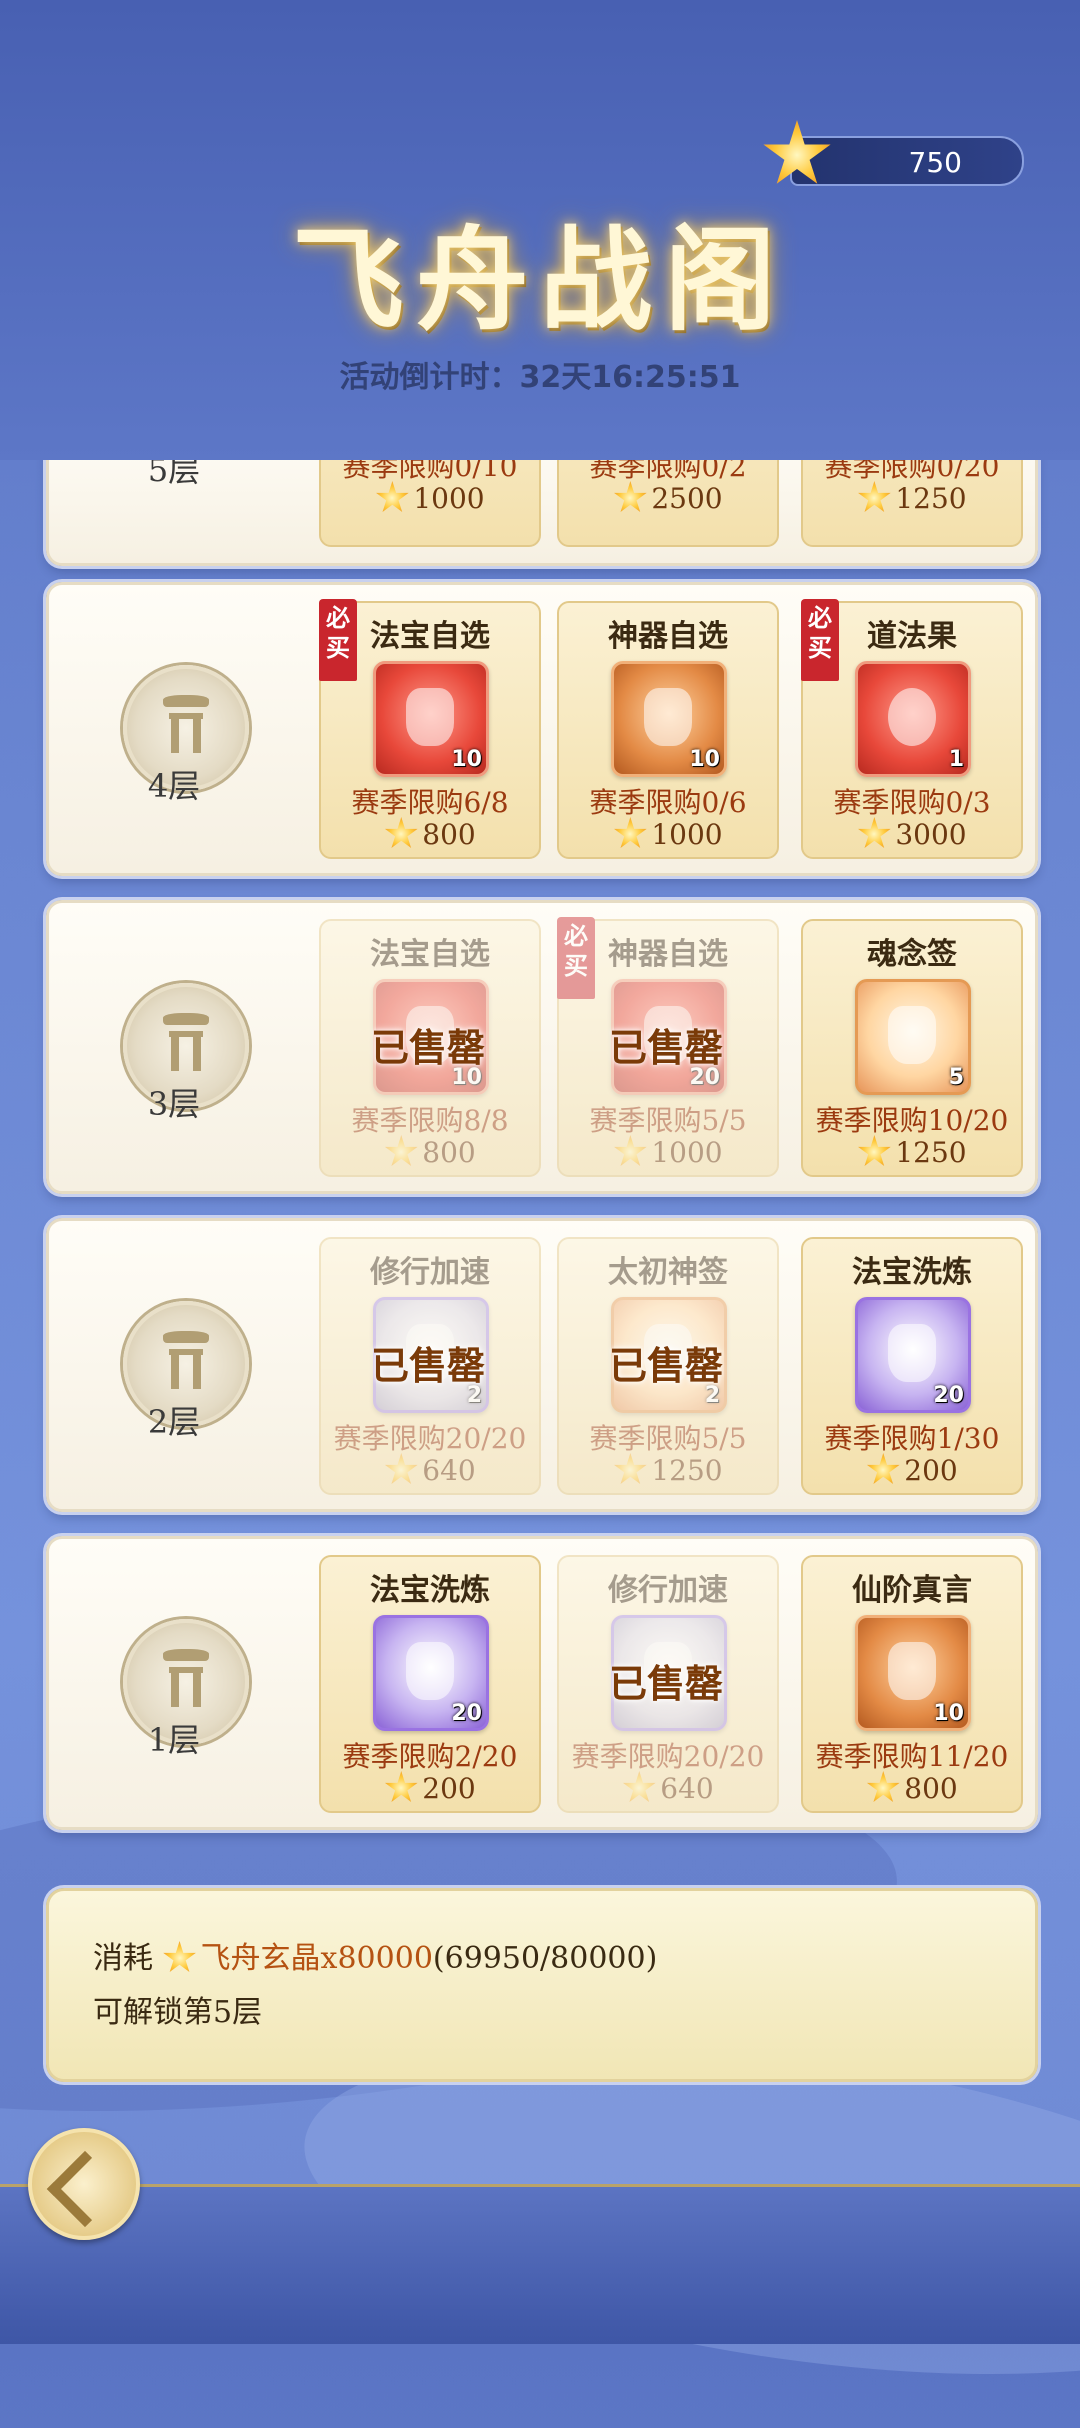 The height and width of the screenshot is (2428, 1080). I want to click on unlock-item: 飞舟玄晶x80000, so click(316, 1958).